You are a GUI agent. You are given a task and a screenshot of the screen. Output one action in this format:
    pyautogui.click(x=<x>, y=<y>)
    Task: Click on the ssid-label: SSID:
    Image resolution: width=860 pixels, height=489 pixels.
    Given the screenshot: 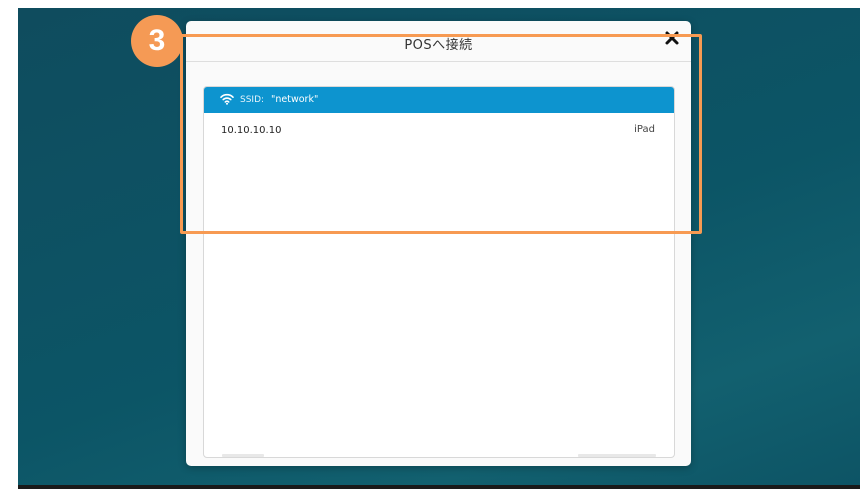 What is the action you would take?
    pyautogui.click(x=252, y=100)
    